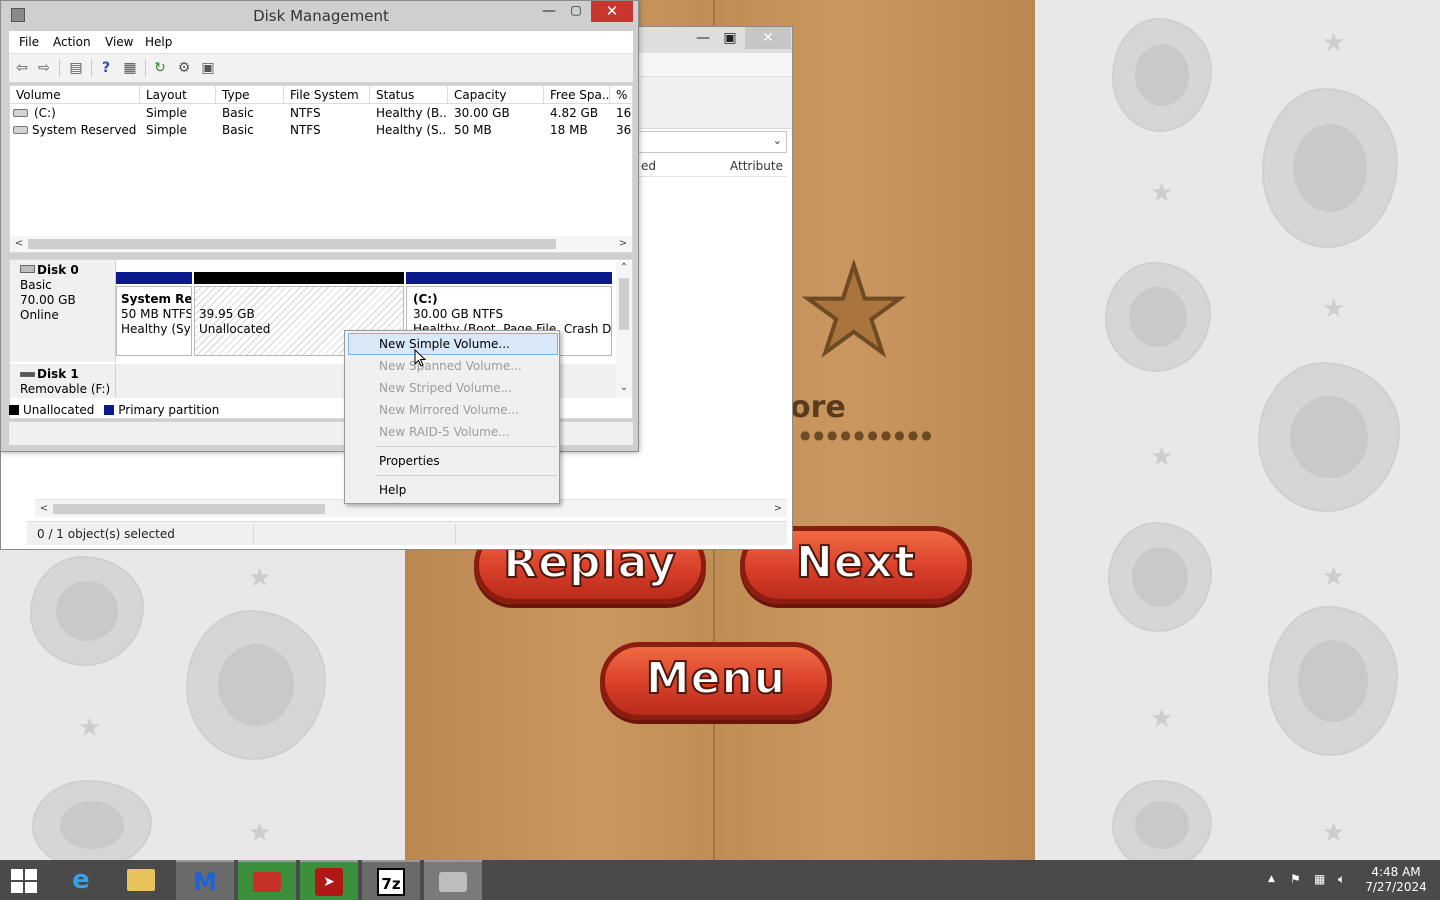 Image resolution: width=1440 pixels, height=900 pixels. Describe the element at coordinates (720, 880) in the screenshot. I see `taskbar: e M ➤ 7z ▲ ⚑ ▦ 🔈︎ 4:48 AM 7/27/2024` at that location.